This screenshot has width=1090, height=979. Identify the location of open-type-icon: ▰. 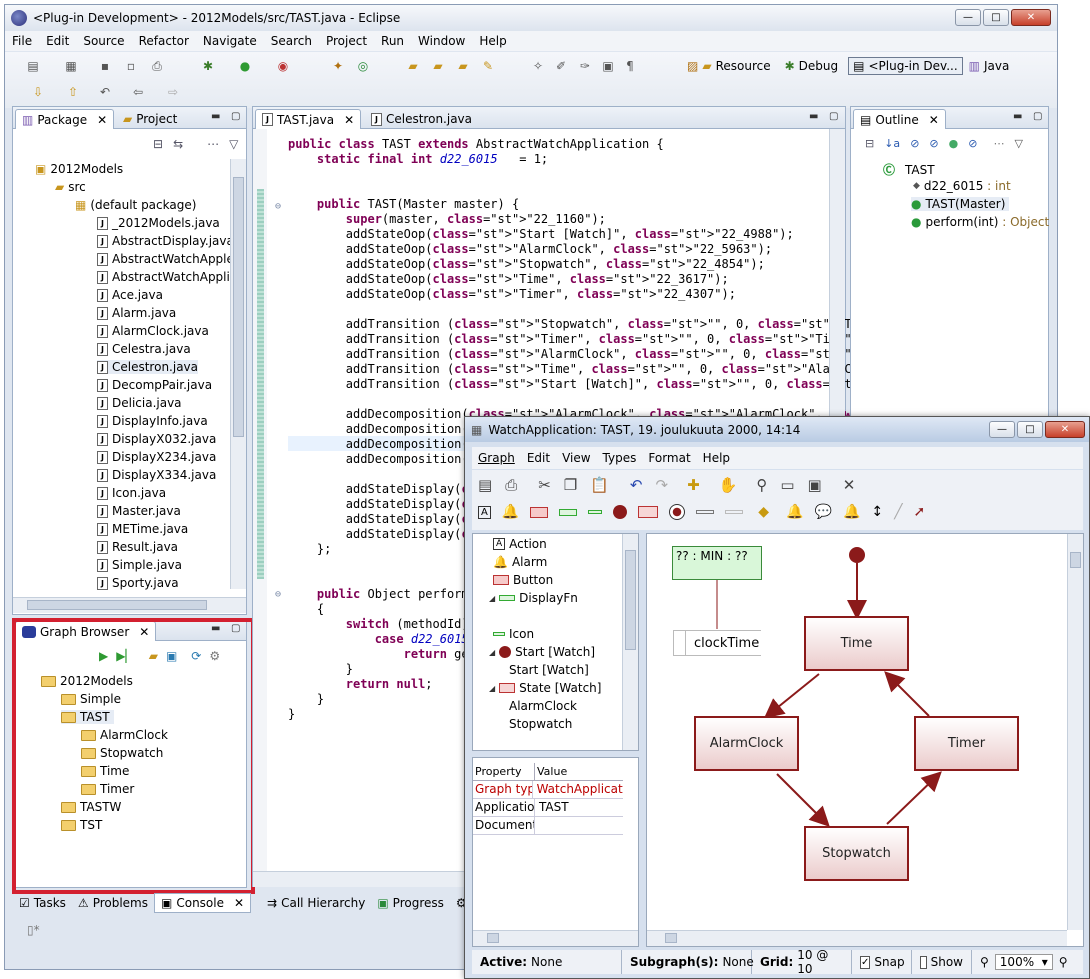
(413, 66).